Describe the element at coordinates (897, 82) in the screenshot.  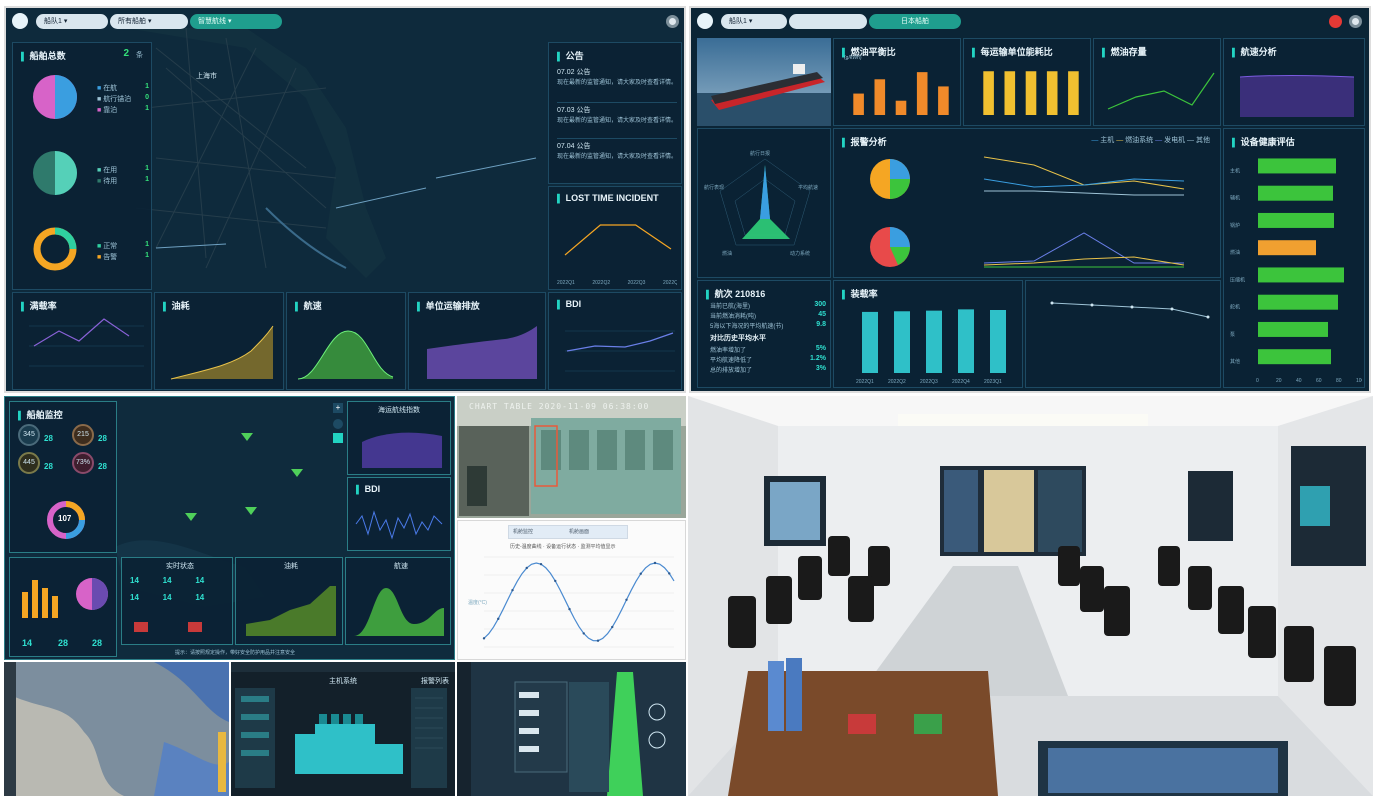
I see `fuel-balance-panel: 燃油平衡比 (g/kWh)` at that location.